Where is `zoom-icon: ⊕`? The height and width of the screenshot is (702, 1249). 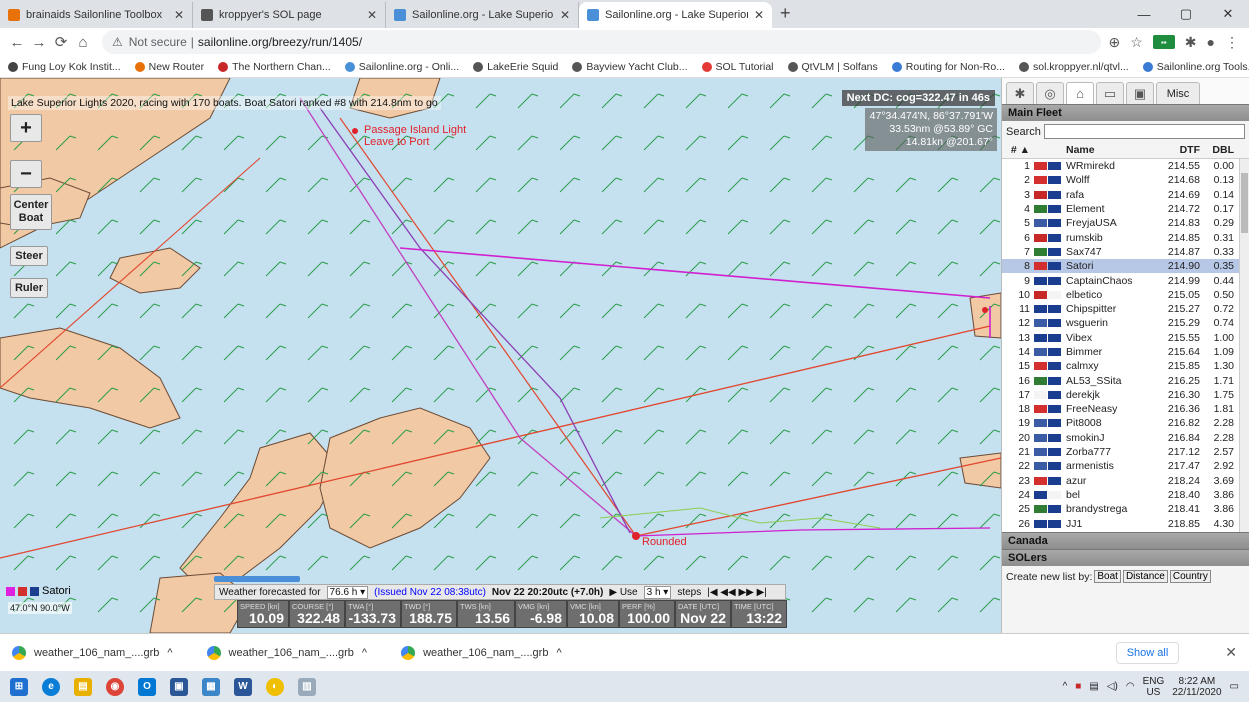
zoom-icon: ⊕ is located at coordinates (1115, 42).